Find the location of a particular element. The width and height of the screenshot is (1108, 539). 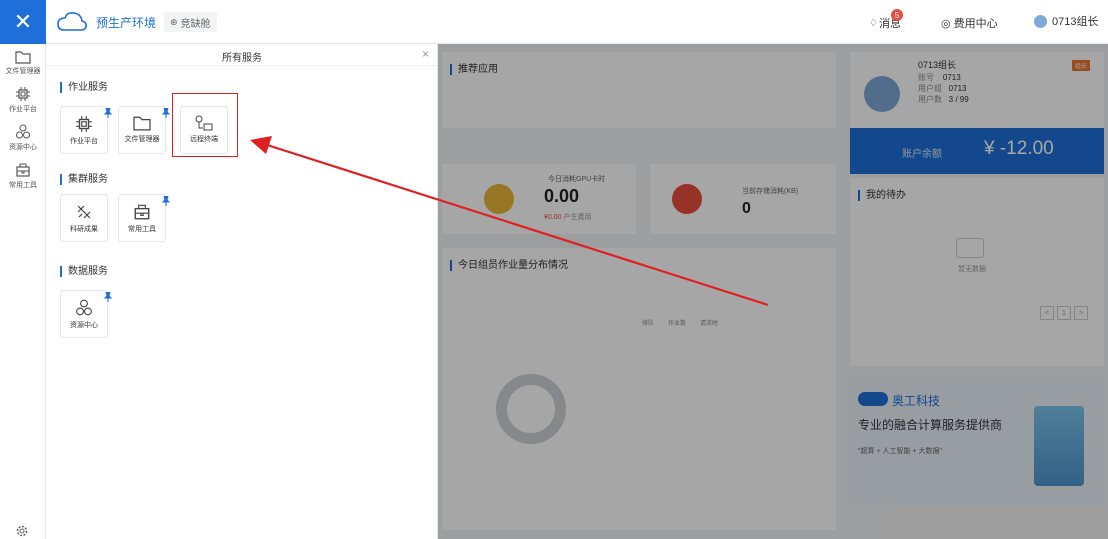

tile-tools: 常用工具 is located at coordinates (144, 218).